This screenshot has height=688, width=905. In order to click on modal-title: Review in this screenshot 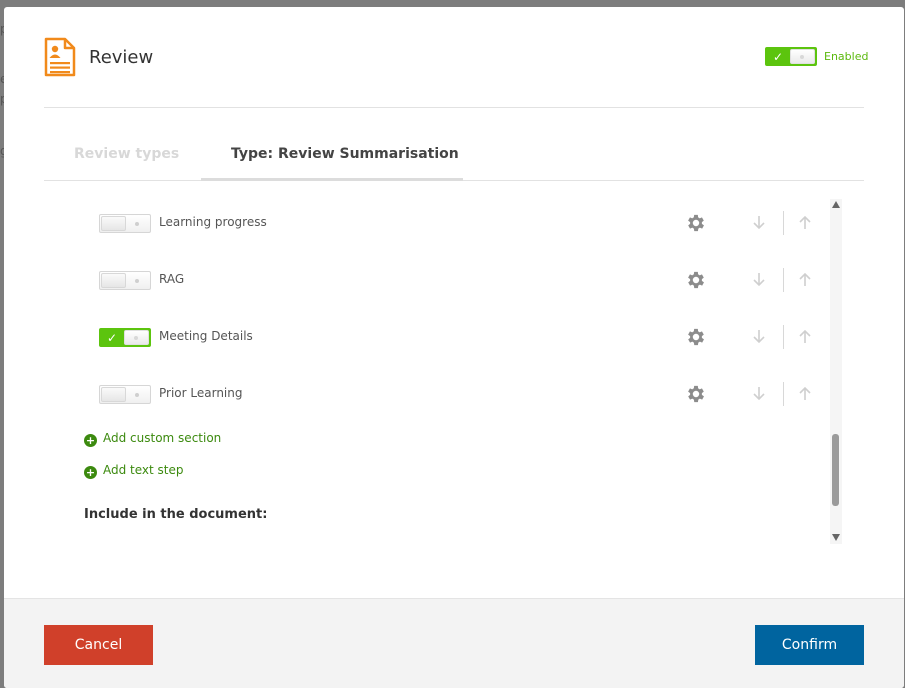, I will do `click(121, 57)`.